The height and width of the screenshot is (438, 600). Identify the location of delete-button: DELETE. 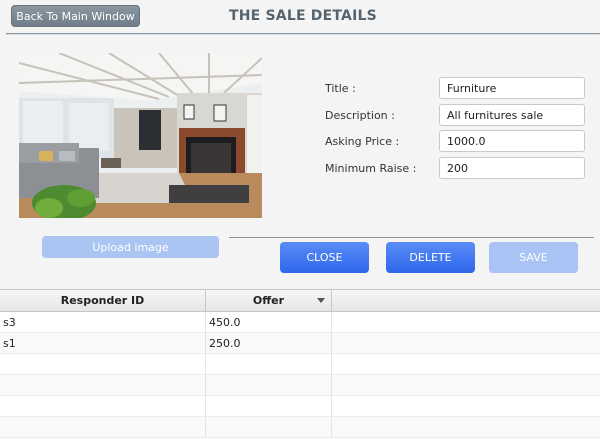
(430, 257).